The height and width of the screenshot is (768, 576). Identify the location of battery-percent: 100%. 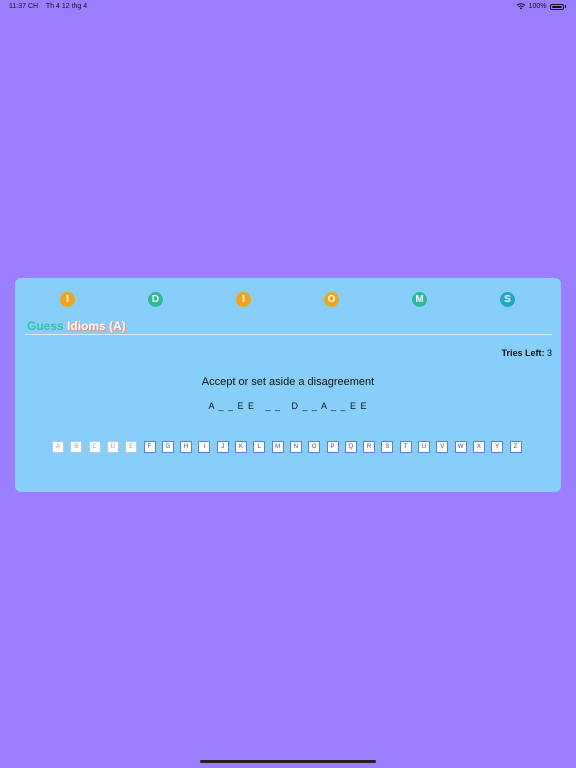
(537, 6).